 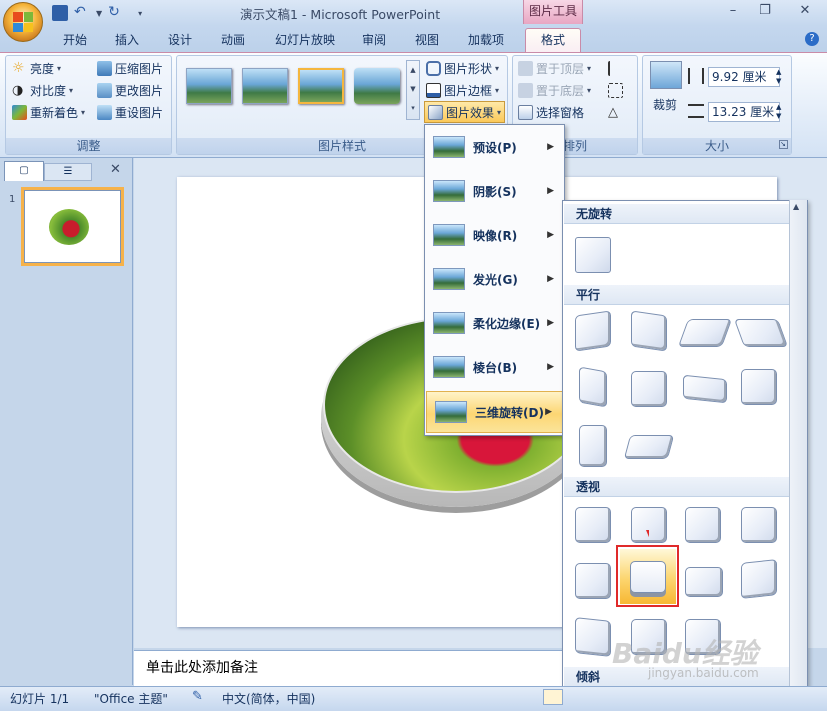 What do you see at coordinates (553, 40) in the screenshot?
I see `tab-format: 格式` at bounding box center [553, 40].